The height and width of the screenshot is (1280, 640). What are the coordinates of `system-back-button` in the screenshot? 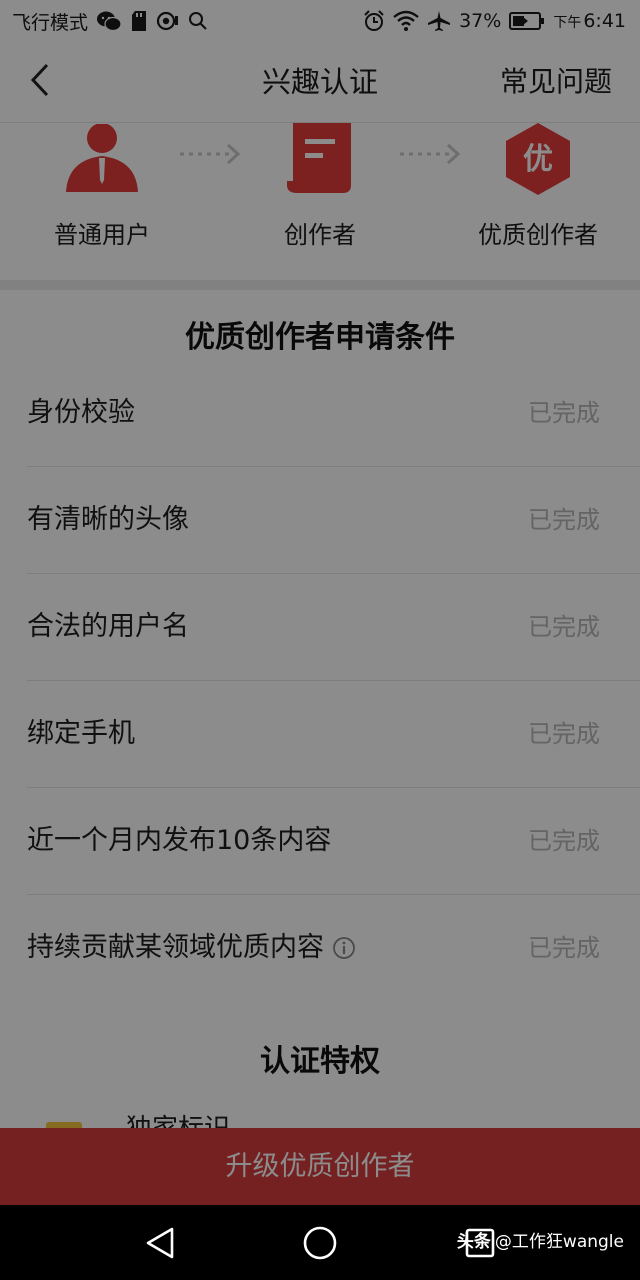 It's located at (160, 1245).